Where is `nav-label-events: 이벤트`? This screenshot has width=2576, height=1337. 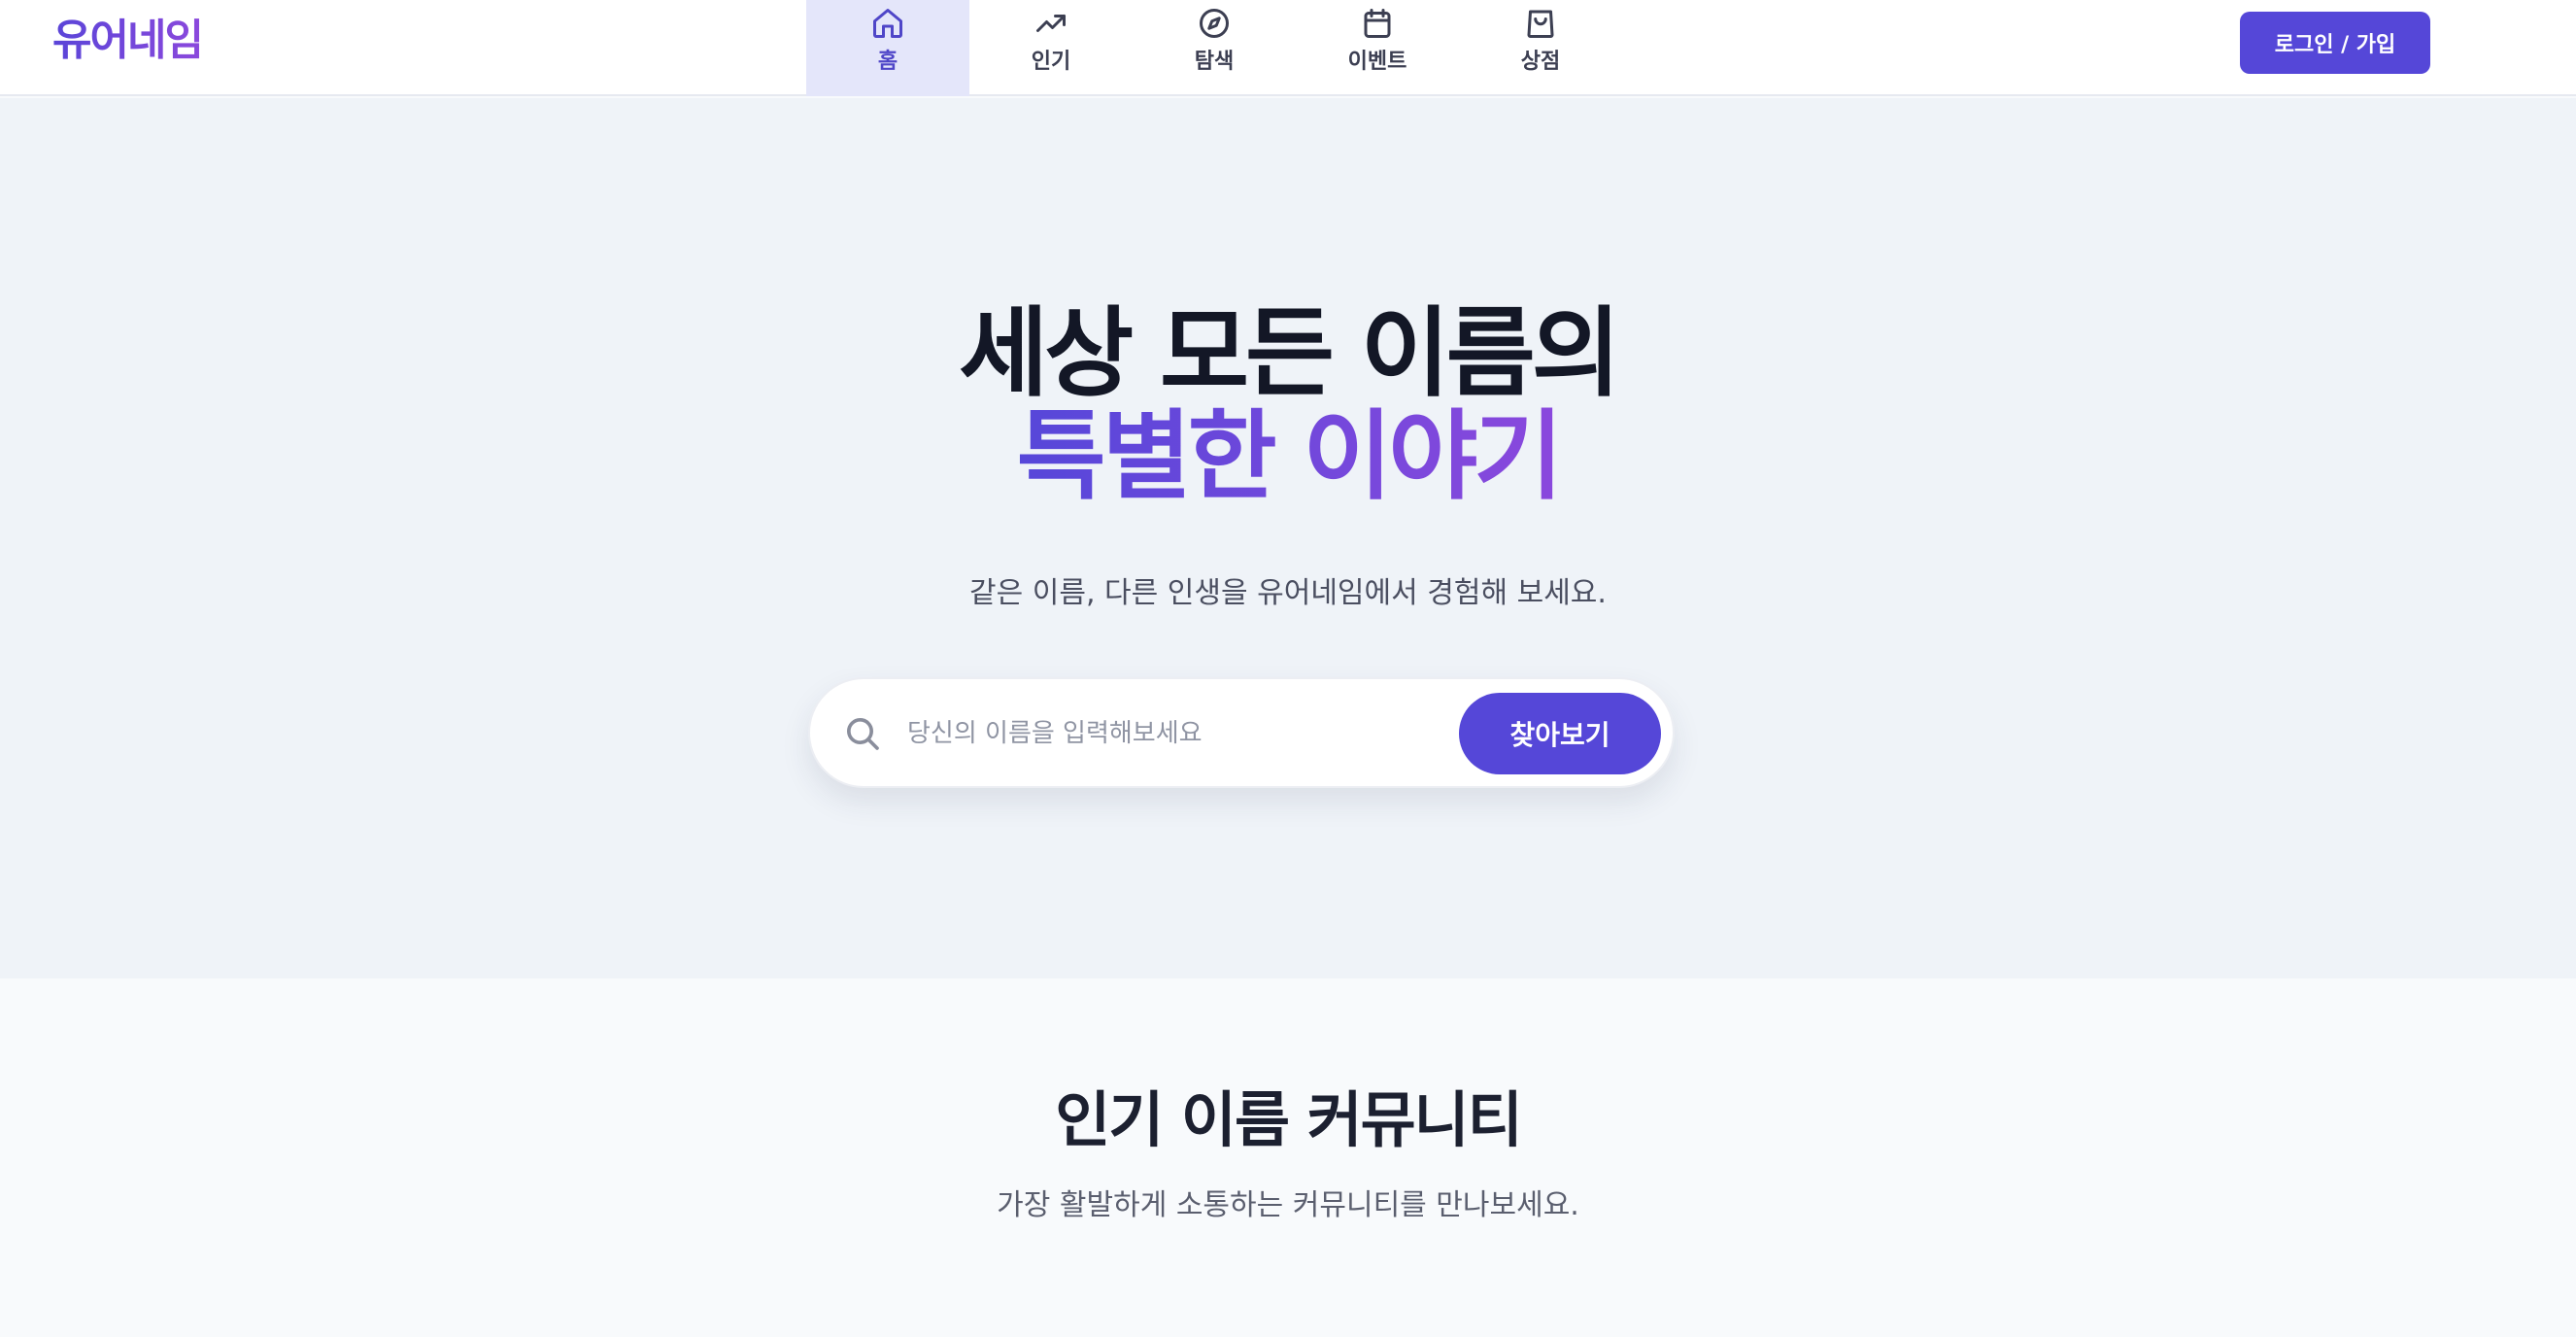 nav-label-events: 이벤트 is located at coordinates (1377, 62).